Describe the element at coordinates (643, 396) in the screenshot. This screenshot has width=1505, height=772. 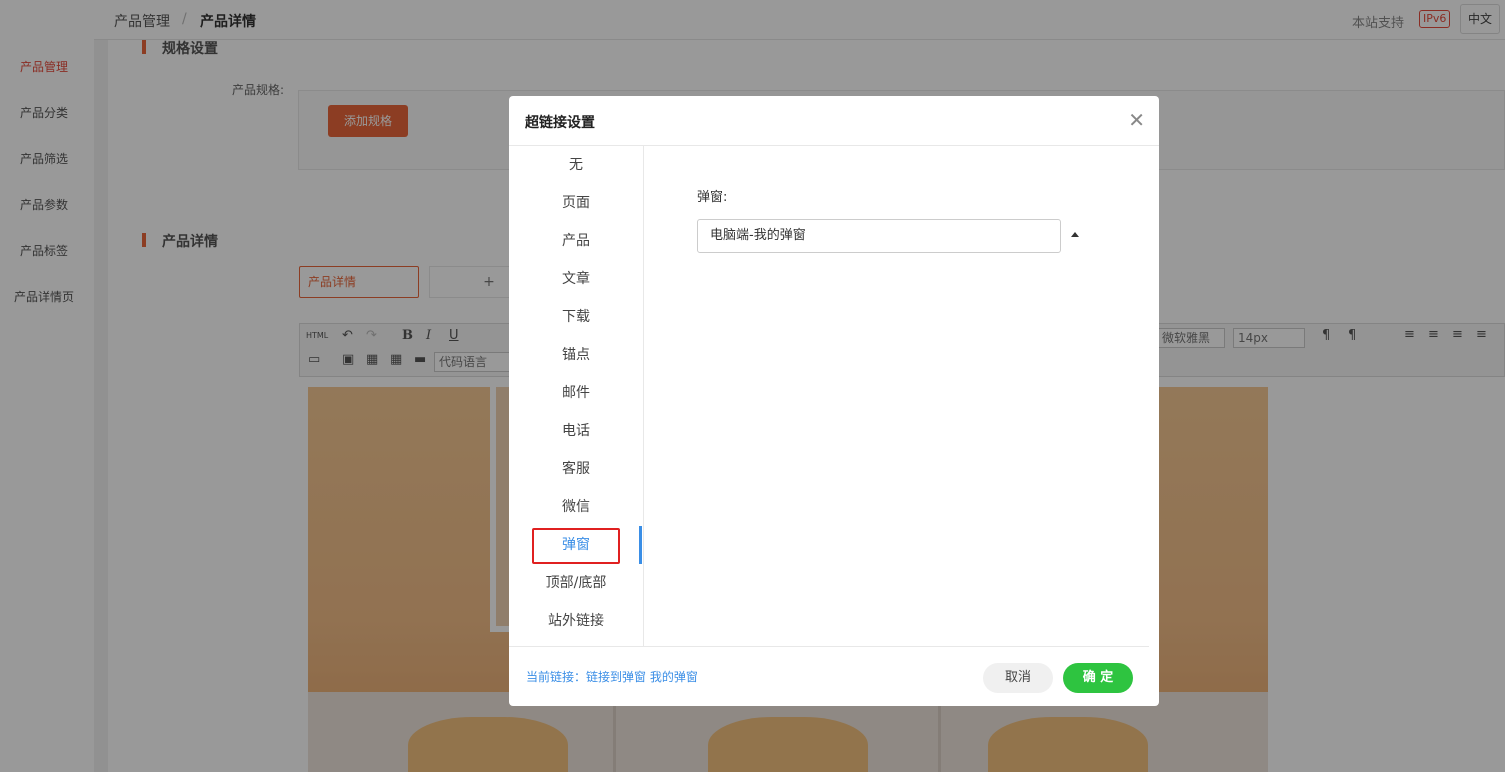
I see `menu-divider` at that location.